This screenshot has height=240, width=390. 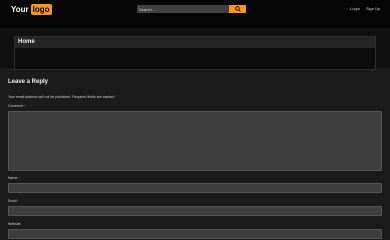 I want to click on comment-required-mark: *, so click(x=25, y=106).